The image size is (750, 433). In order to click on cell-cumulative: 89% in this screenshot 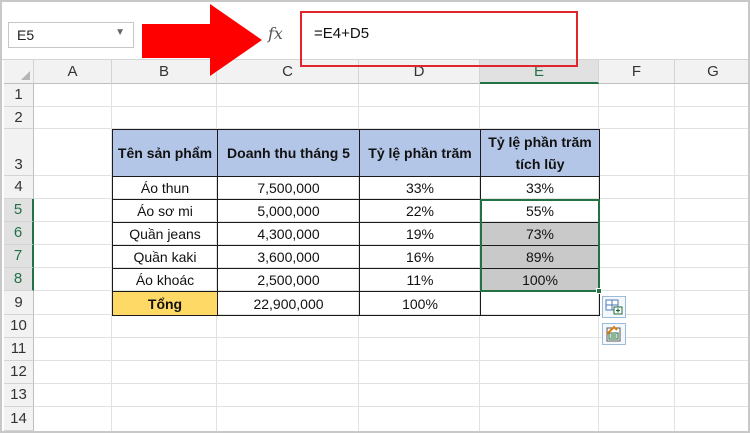, I will do `click(540, 257)`.